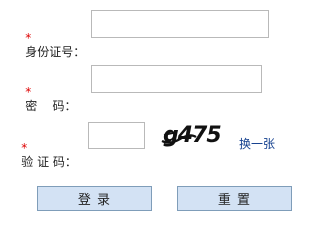 The height and width of the screenshot is (240, 320). What do you see at coordinates (191, 135) in the screenshot?
I see `captcha-graphic: g475` at bounding box center [191, 135].